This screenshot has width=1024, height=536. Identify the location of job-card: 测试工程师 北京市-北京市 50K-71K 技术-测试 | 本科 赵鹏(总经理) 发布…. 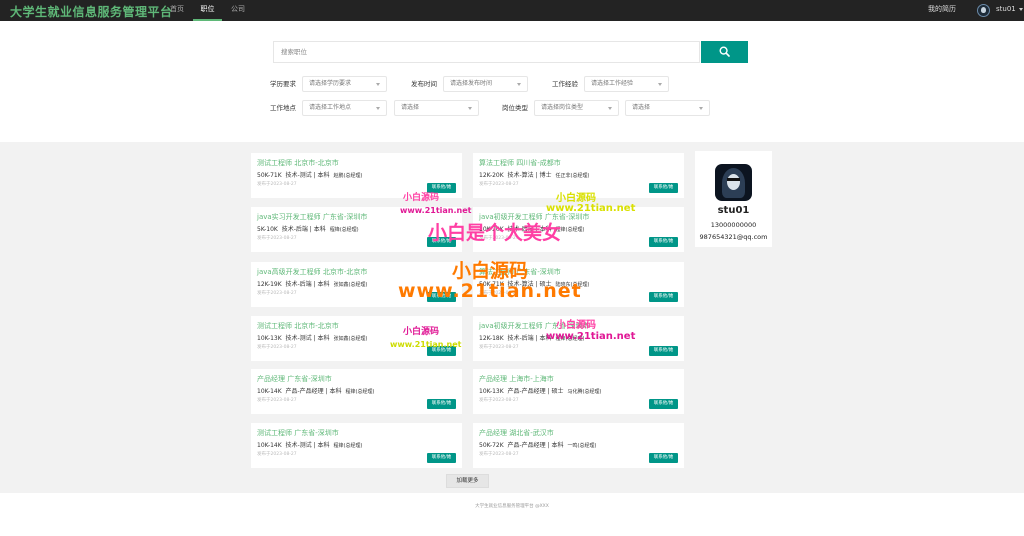
(356, 175).